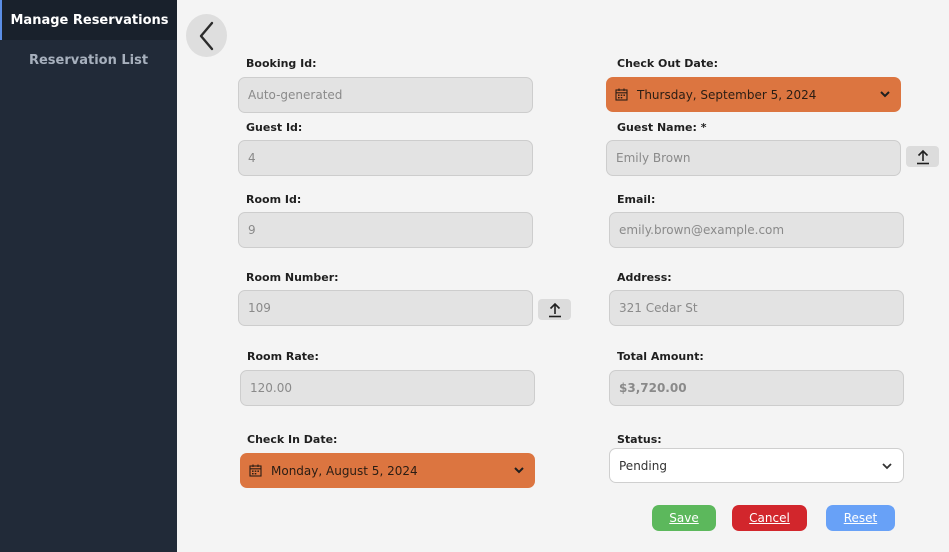 This screenshot has width=949, height=552. I want to click on check-in-date-label: Check In Date:, so click(292, 439).